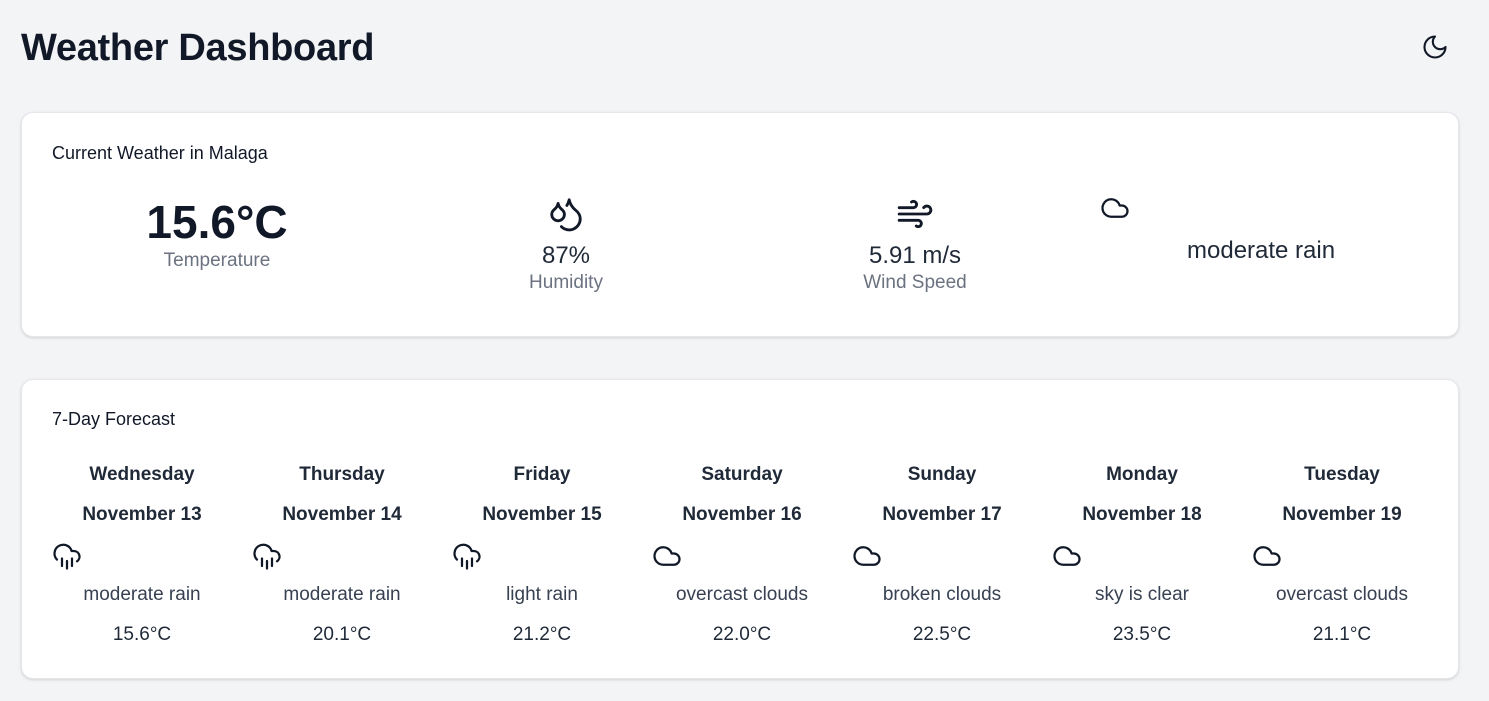 This screenshot has width=1489, height=701. I want to click on theme-toggle-button, so click(1435, 47).